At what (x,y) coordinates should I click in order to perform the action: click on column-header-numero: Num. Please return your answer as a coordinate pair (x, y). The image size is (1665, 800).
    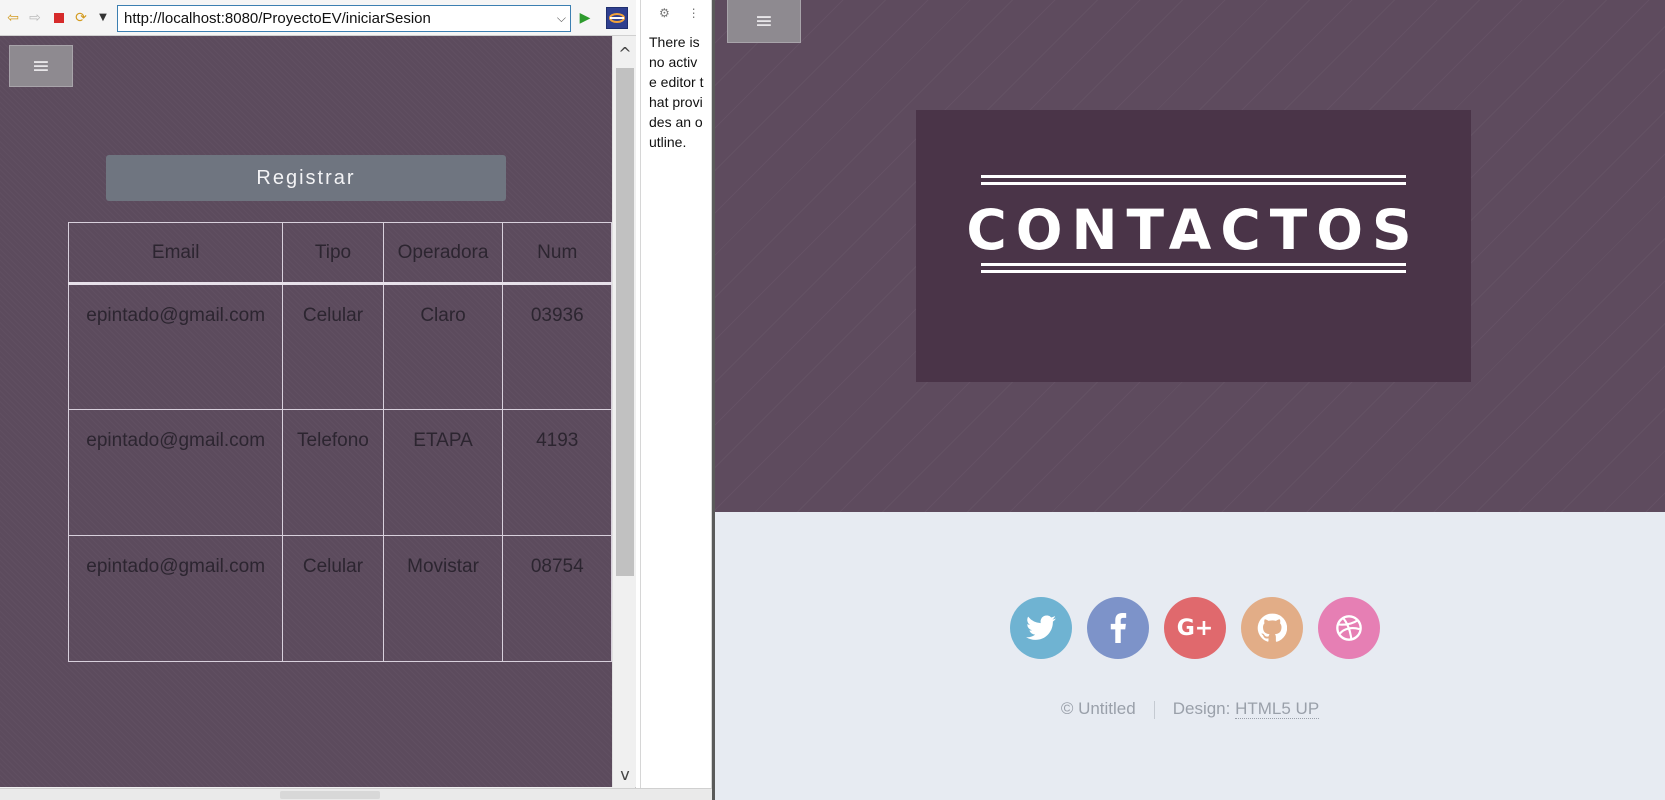
    Looking at the image, I should click on (557, 253).